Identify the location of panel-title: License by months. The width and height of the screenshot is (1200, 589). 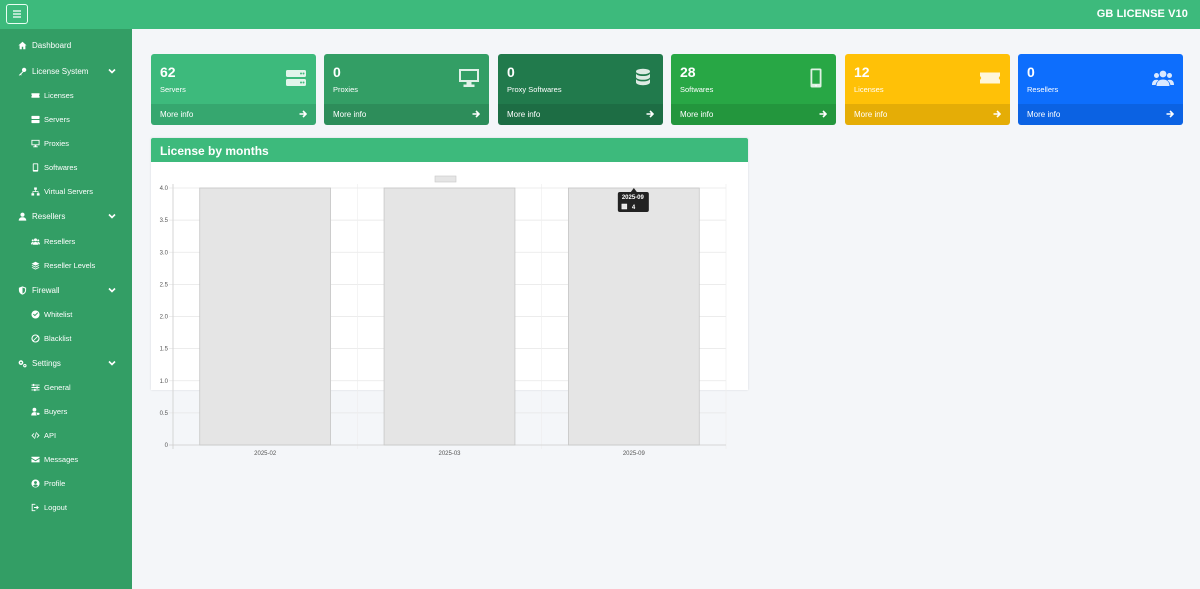
(214, 151).